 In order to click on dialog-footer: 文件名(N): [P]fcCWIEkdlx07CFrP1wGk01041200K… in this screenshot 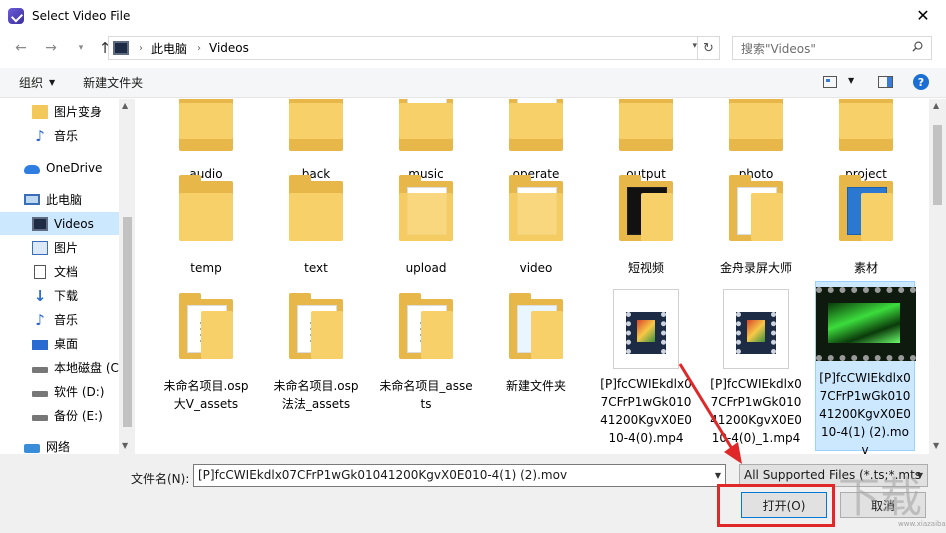, I will do `click(473, 493)`.